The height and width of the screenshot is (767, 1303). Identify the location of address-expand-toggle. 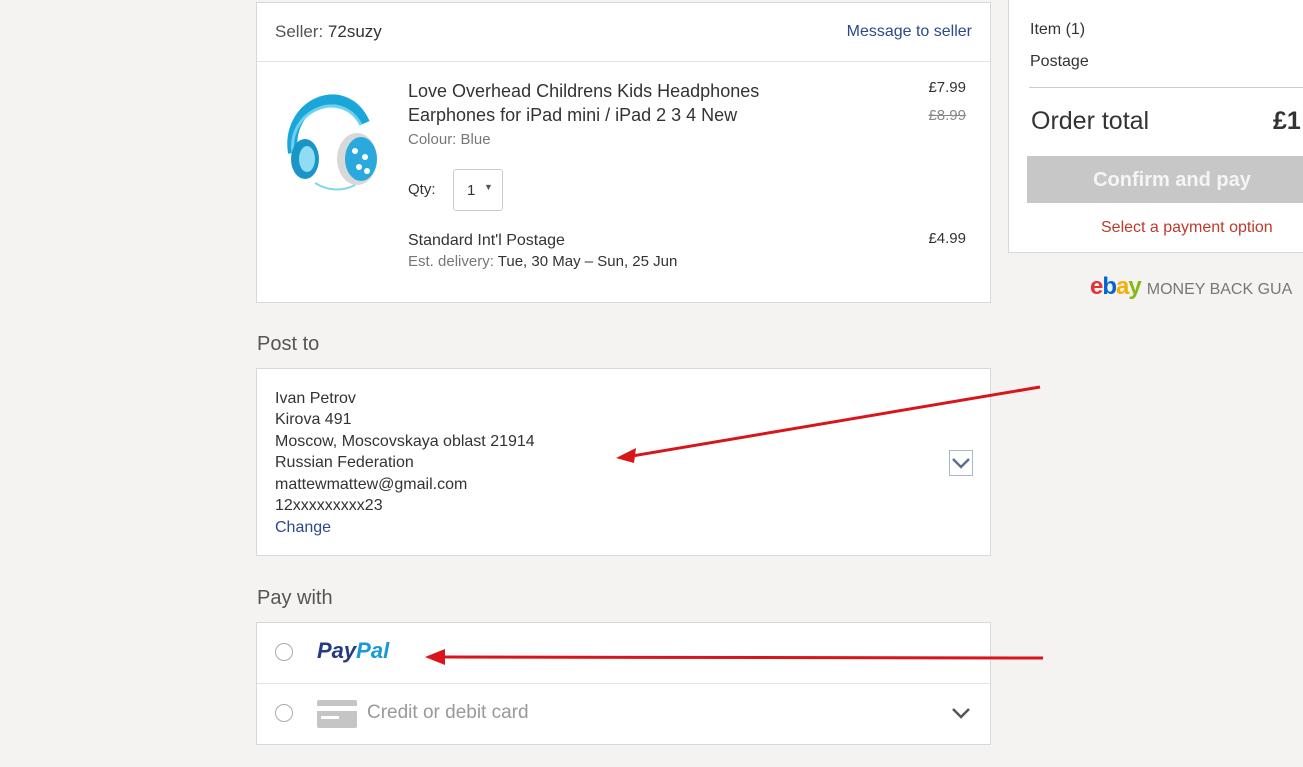
(961, 463).